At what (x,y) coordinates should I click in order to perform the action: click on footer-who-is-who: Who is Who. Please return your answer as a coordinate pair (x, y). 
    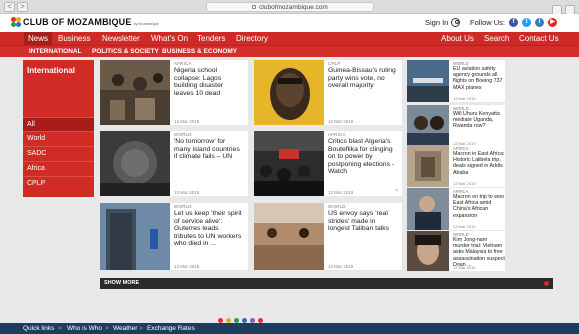
    Looking at the image, I should click on (84, 328).